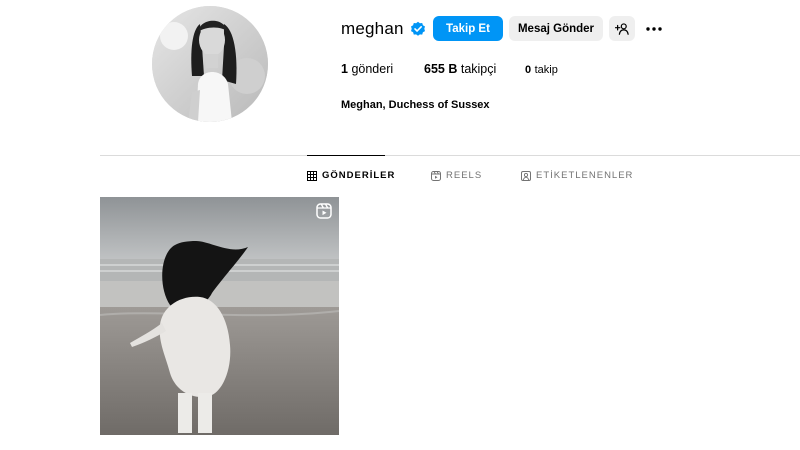 The width and height of the screenshot is (800, 450). Describe the element at coordinates (526, 175) in the screenshot. I see `tagged-icon` at that location.